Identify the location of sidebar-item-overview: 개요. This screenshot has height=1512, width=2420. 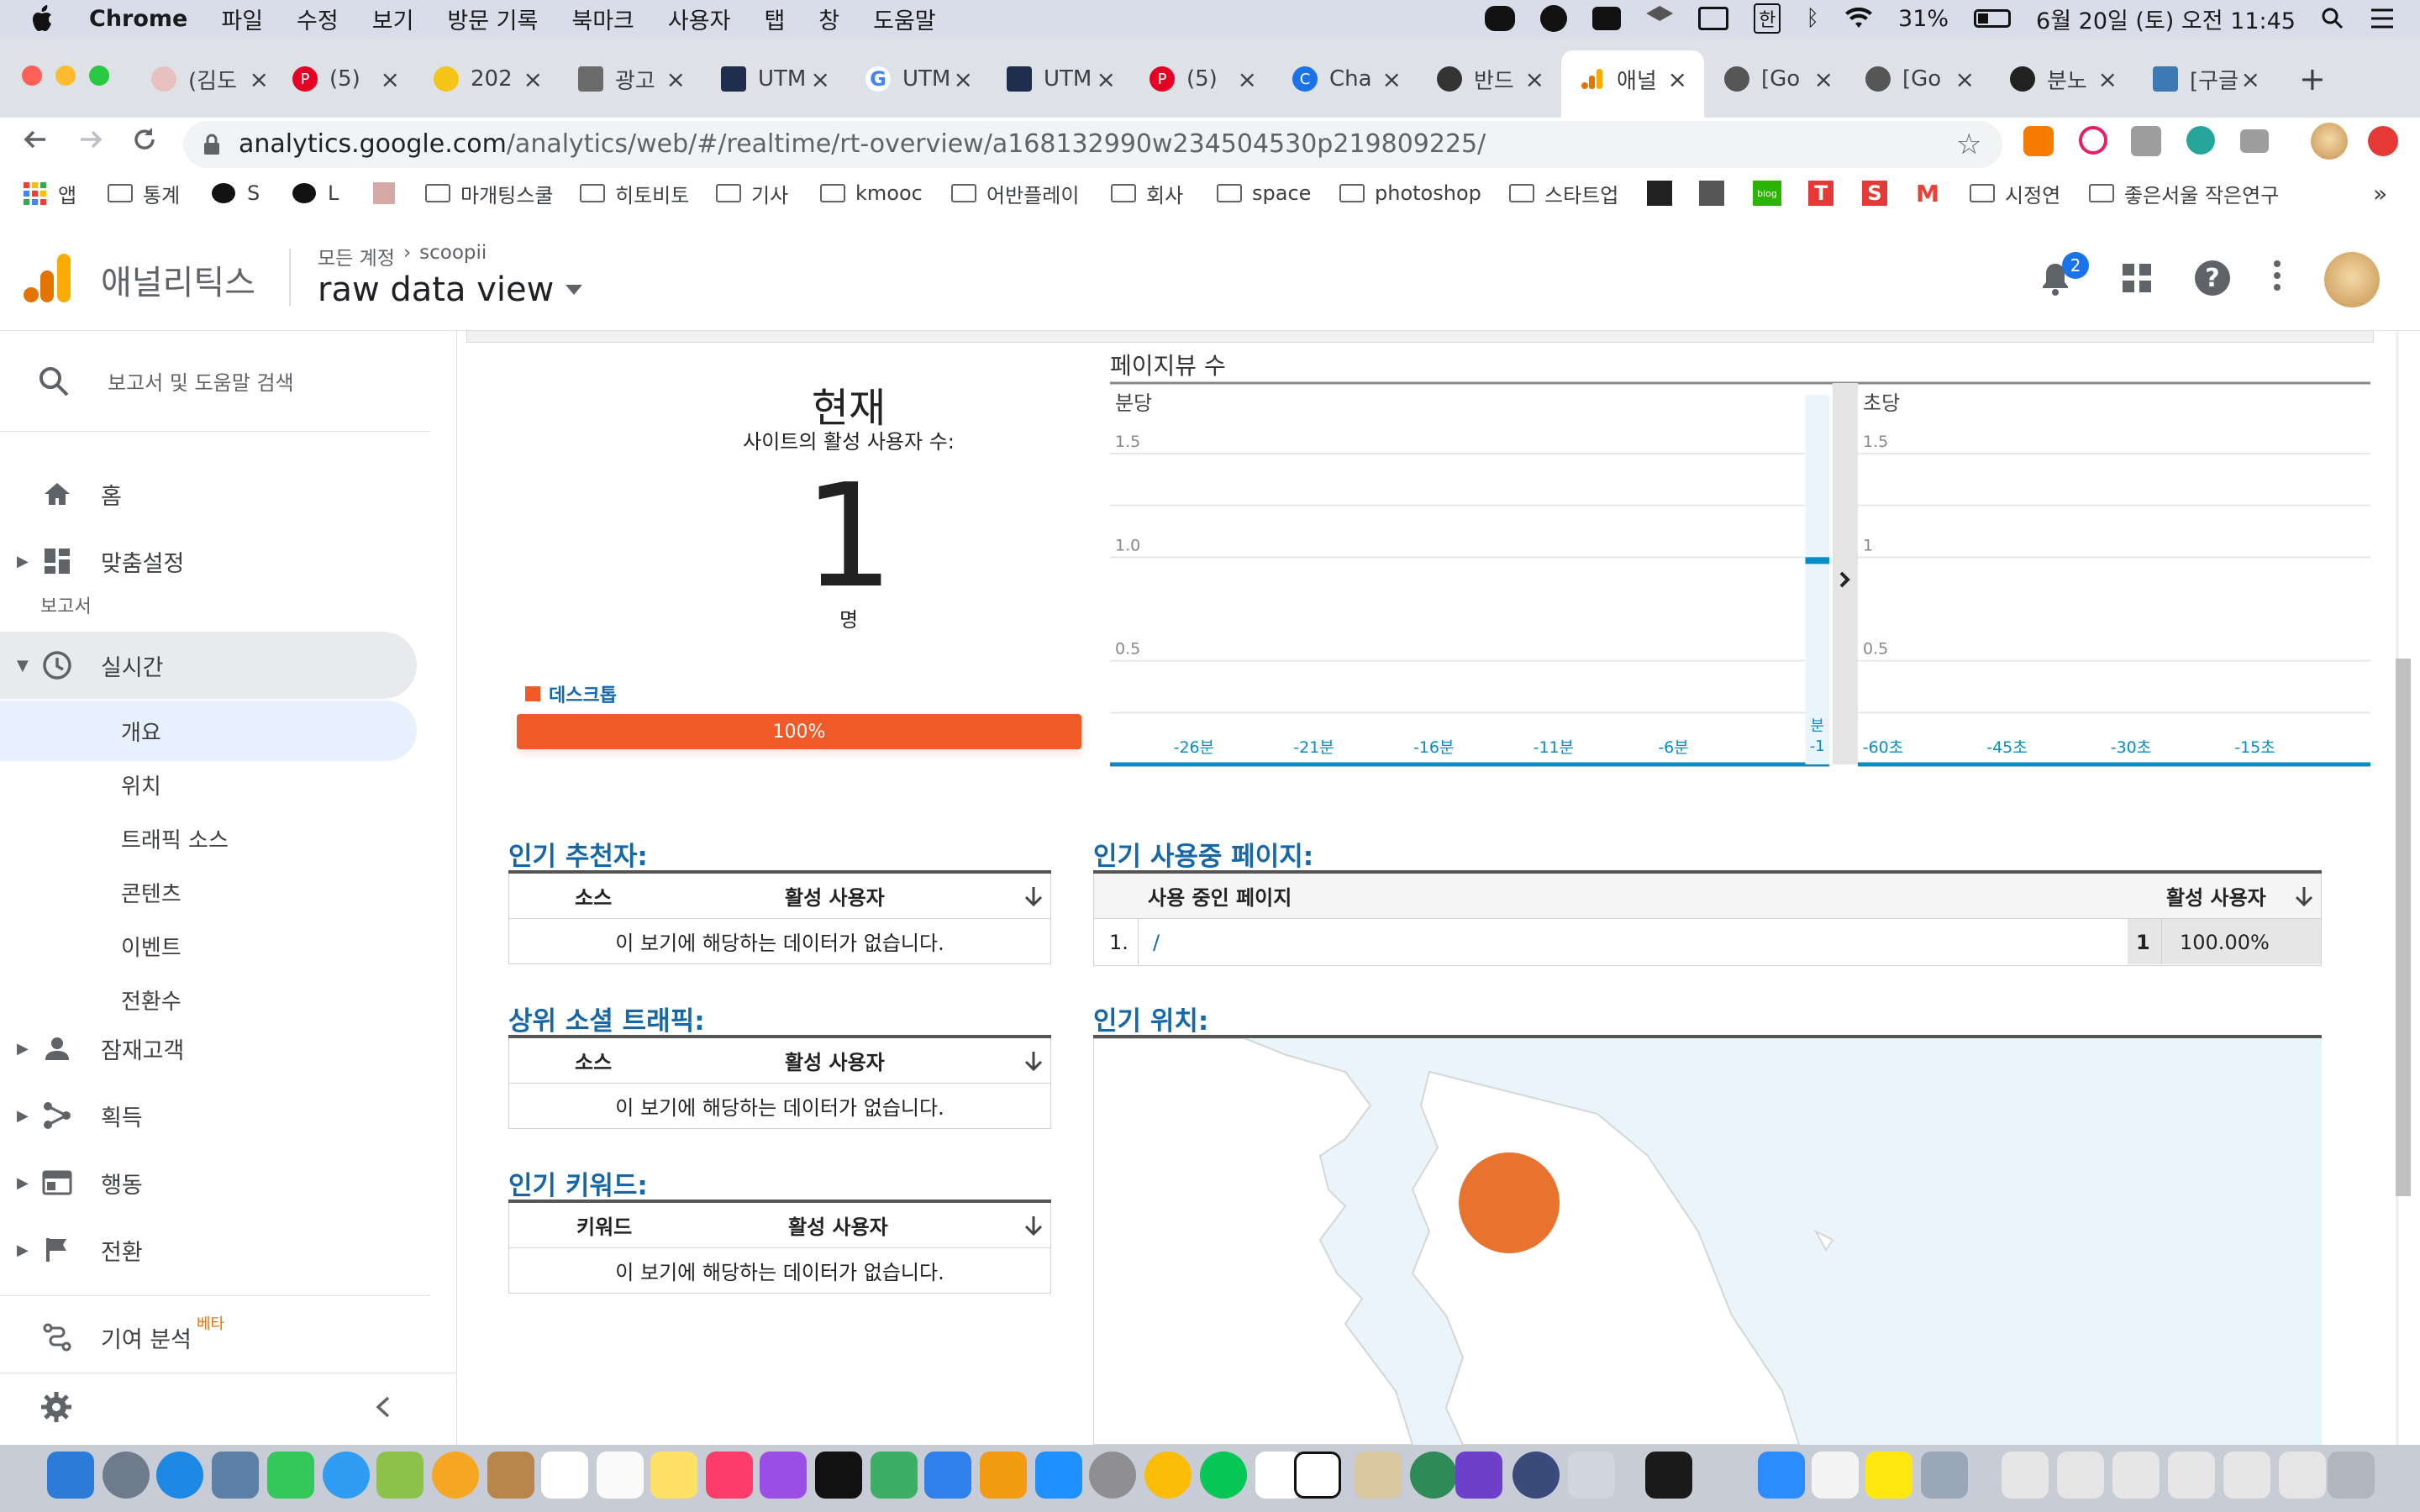
(208, 731).